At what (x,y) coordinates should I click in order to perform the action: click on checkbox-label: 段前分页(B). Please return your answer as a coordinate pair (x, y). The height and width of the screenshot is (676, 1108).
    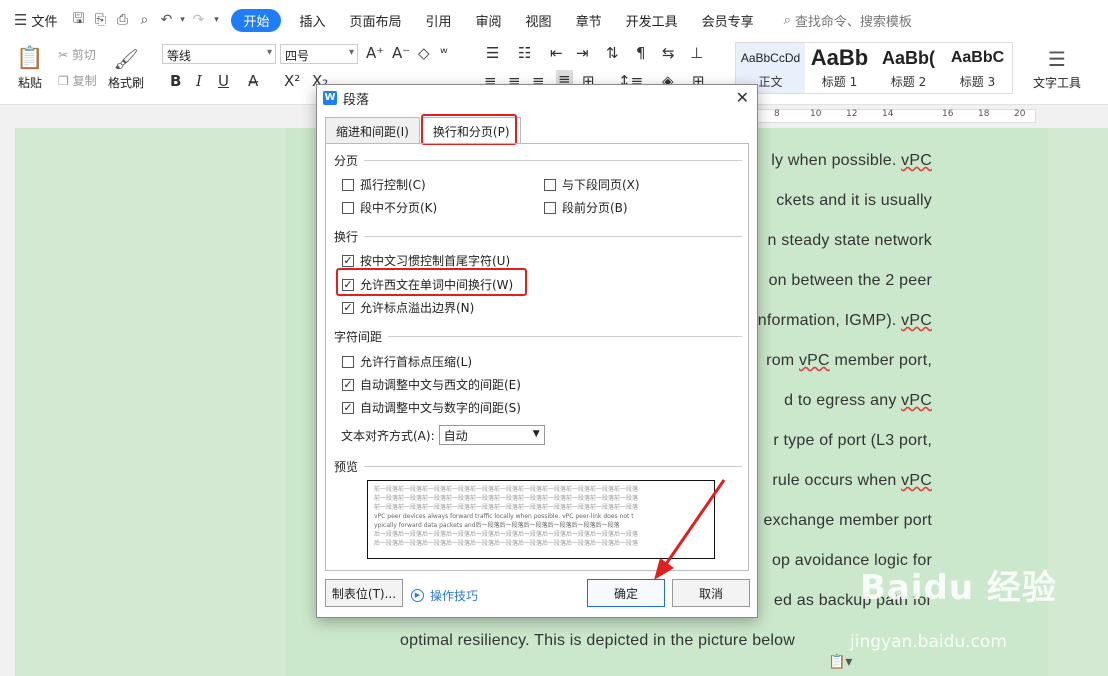
    Looking at the image, I should click on (595, 208).